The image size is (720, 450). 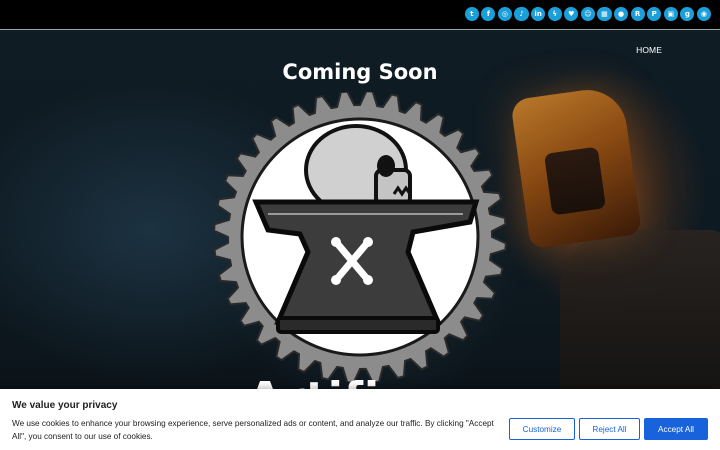 What do you see at coordinates (670, 14) in the screenshot?
I see `twitch-icon: ▣` at bounding box center [670, 14].